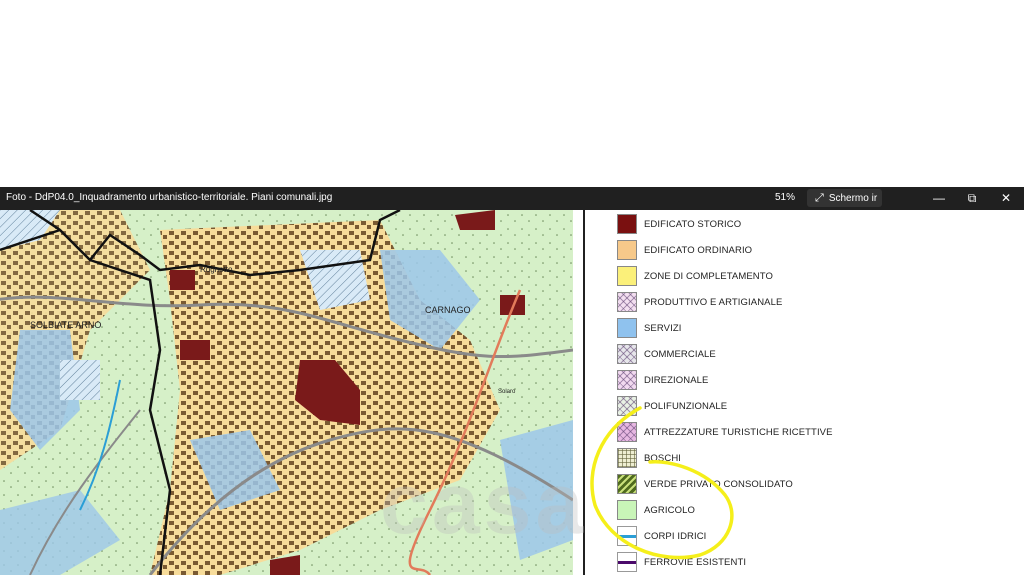 Image resolution: width=1024 pixels, height=575 pixels. I want to click on legend-label: FERROVIE ESISTENTI, so click(695, 562).